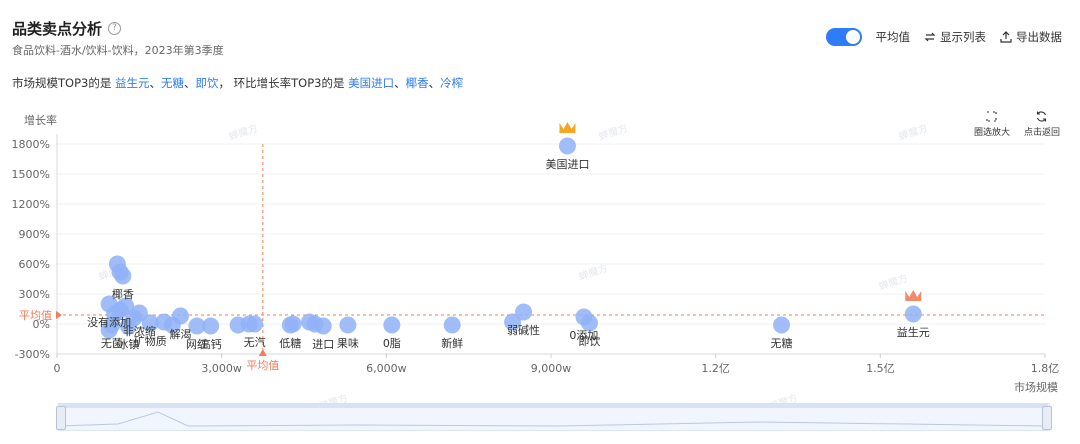 The width and height of the screenshot is (1080, 444). I want to click on slider-handle-right, so click(1047, 418).